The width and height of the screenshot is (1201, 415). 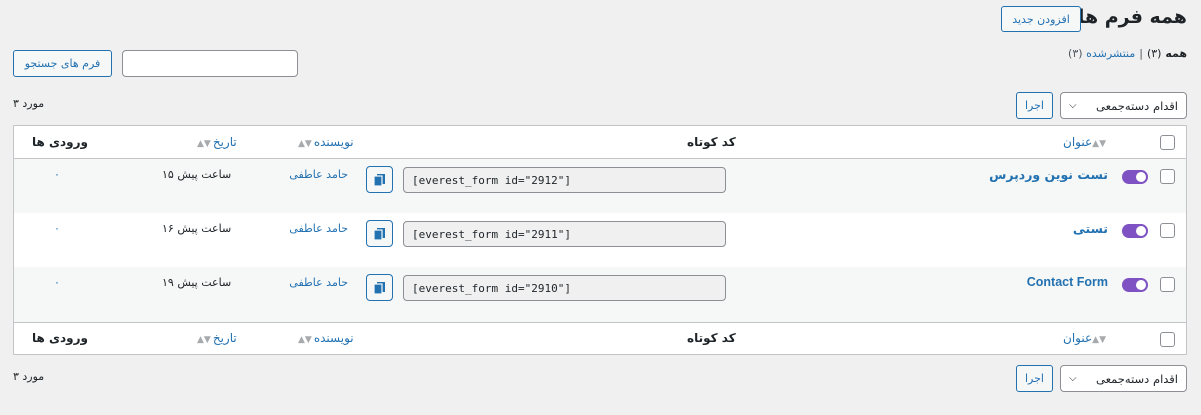 I want to click on select-all-checkbox-footer, so click(x=1167, y=339).